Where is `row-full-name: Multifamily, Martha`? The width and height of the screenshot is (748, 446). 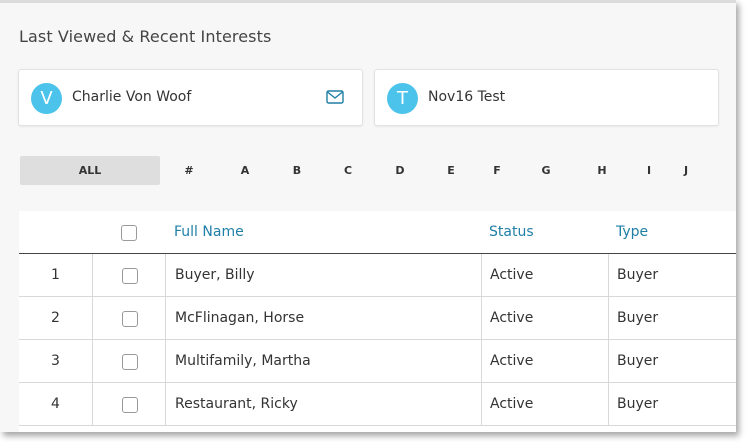 row-full-name: Multifamily, Martha is located at coordinates (323, 361).